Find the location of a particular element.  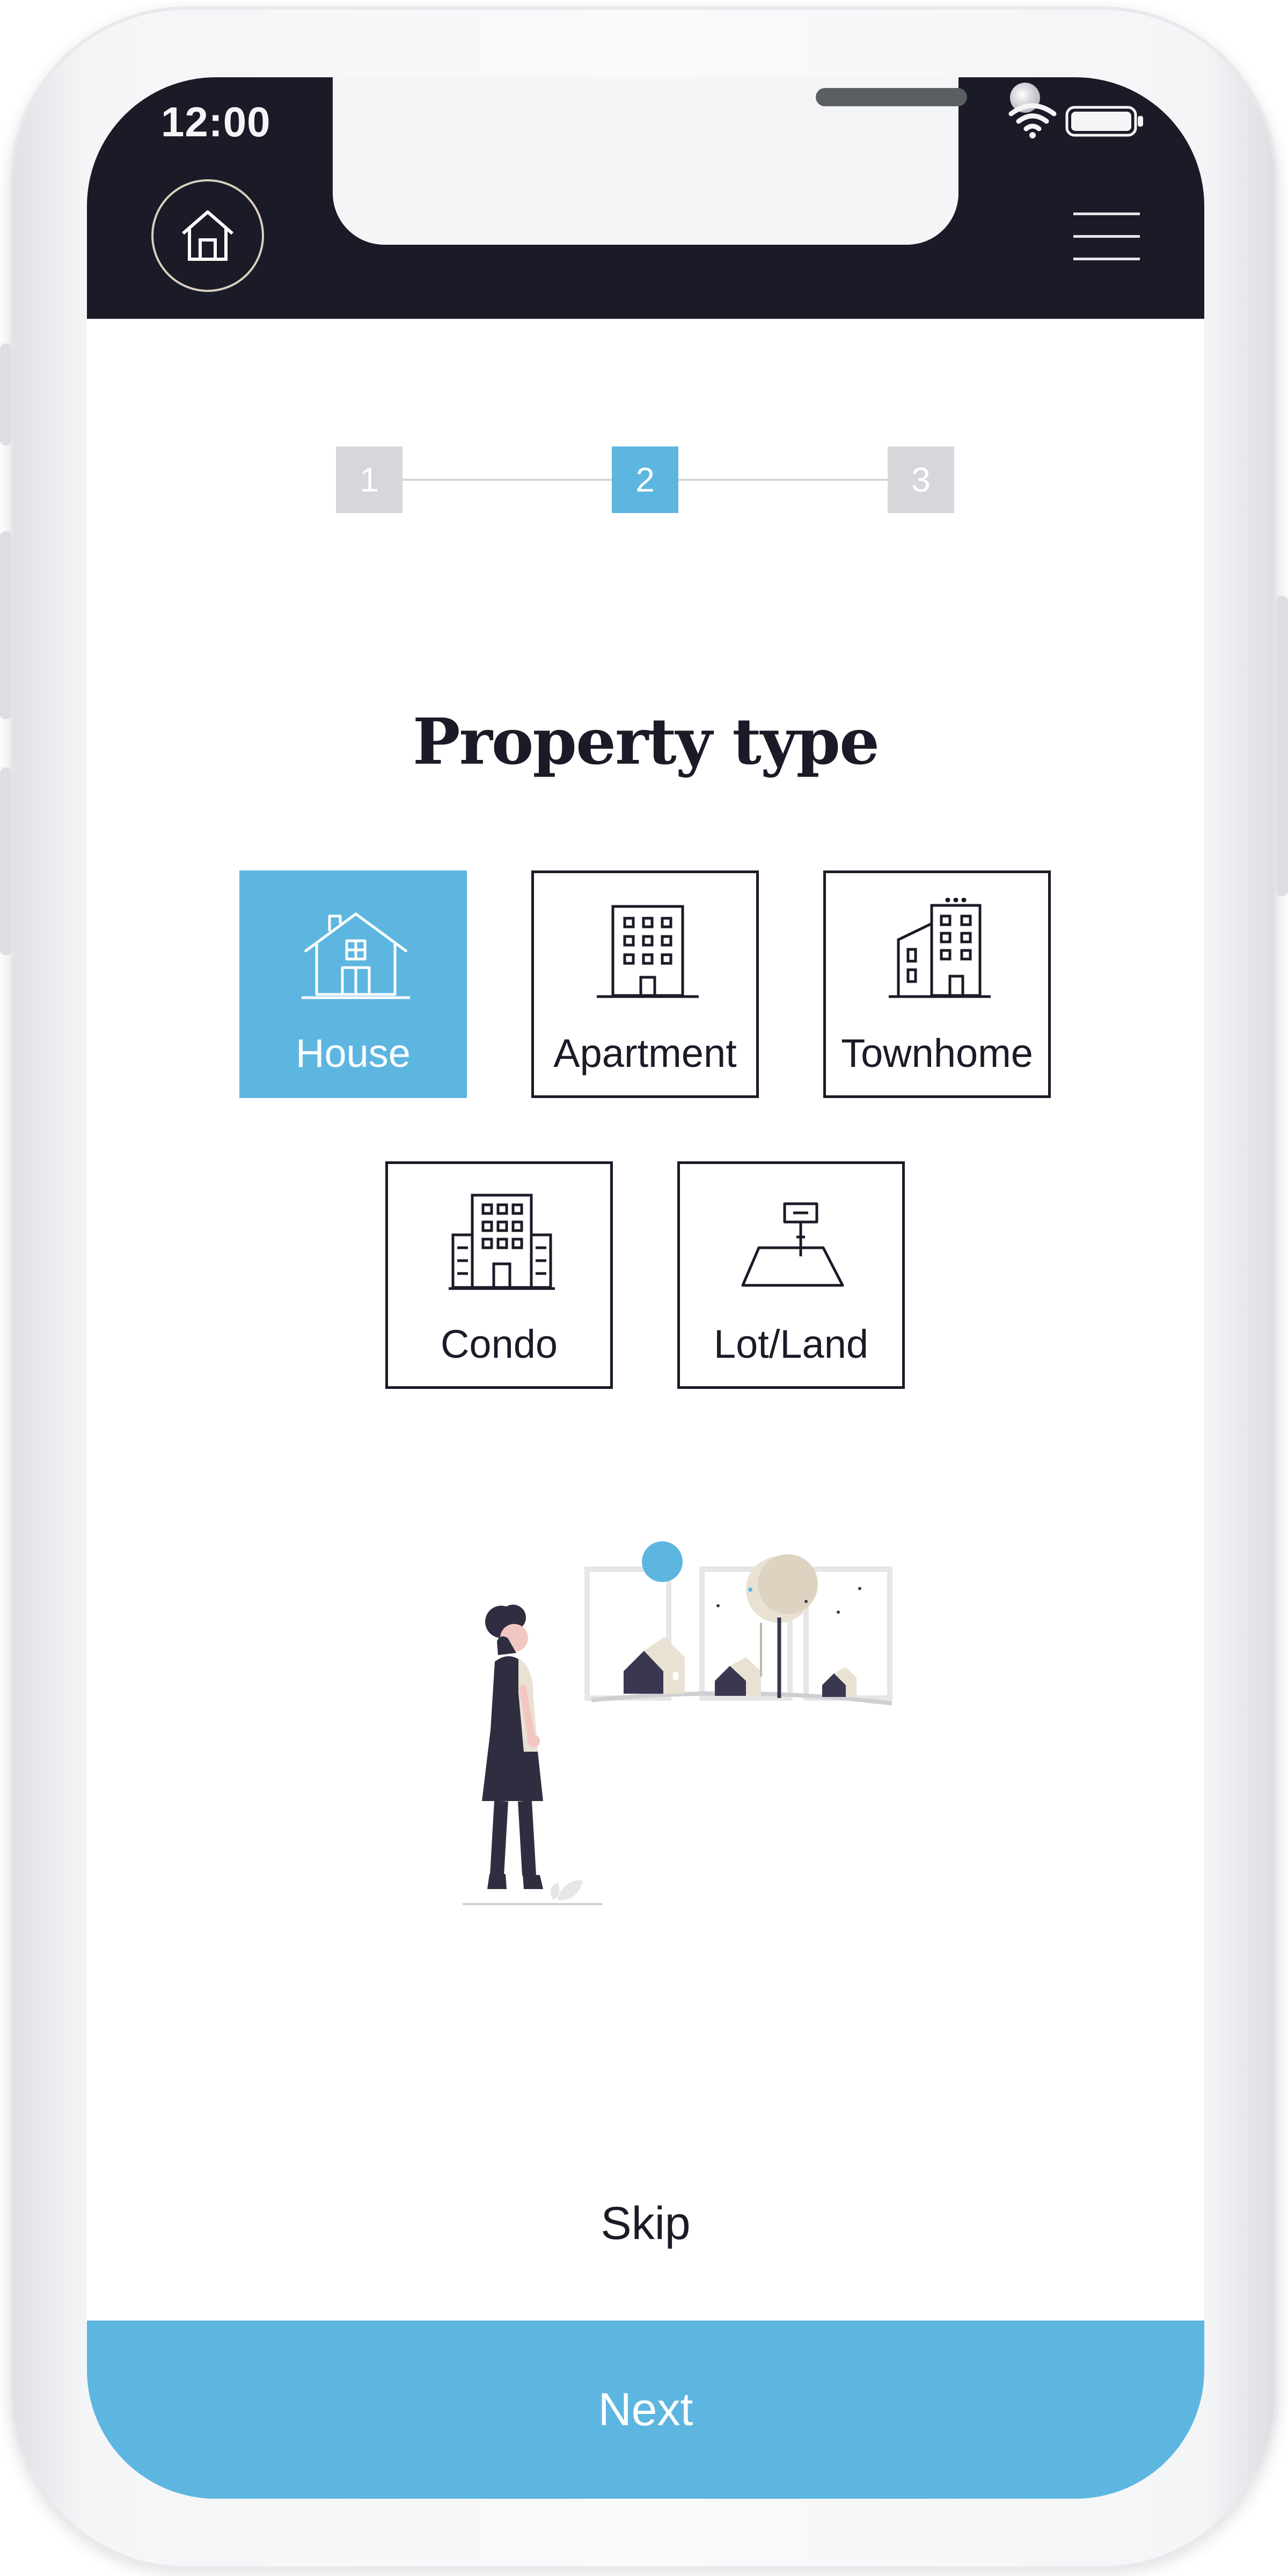

wifi-icon is located at coordinates (1032, 120).